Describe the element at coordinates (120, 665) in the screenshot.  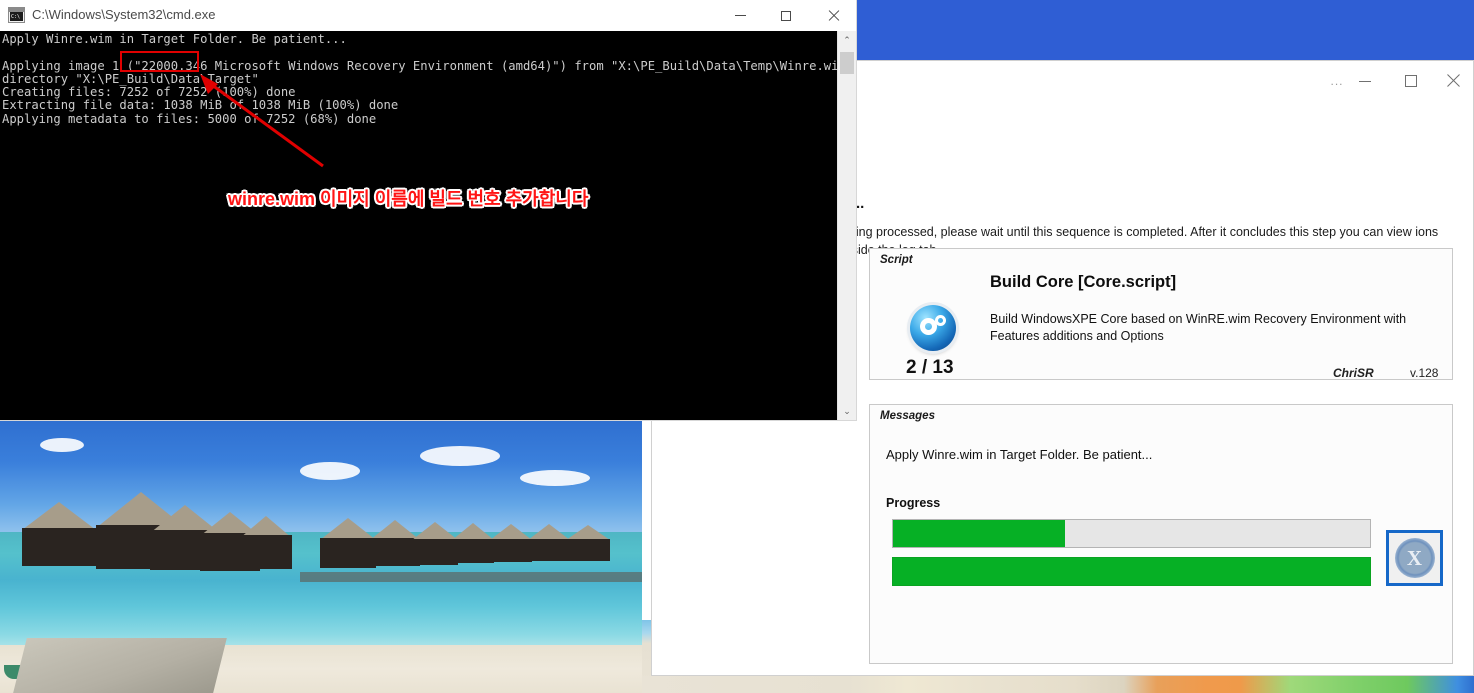
I see `wallpaper-dock` at that location.